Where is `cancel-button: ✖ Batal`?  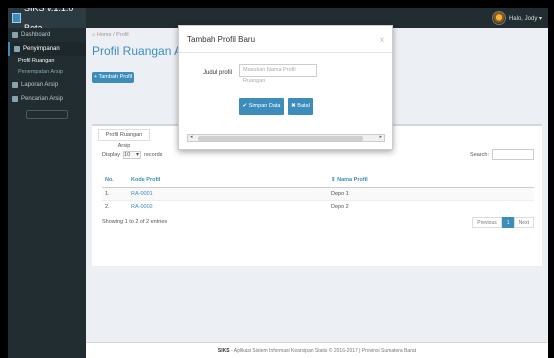 cancel-button: ✖ Batal is located at coordinates (300, 106).